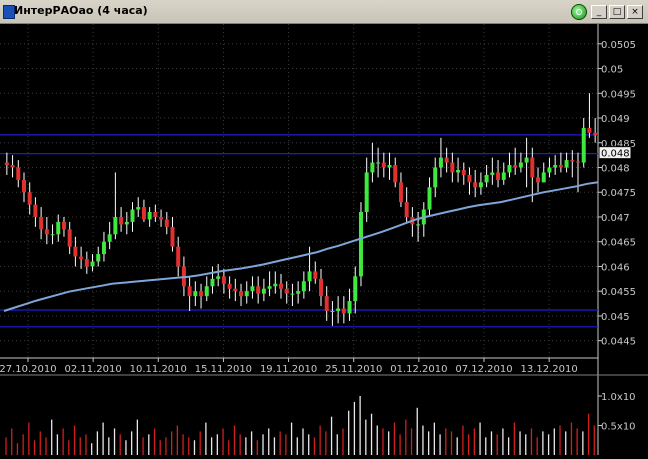  Describe the element at coordinates (618, 397) in the screenshot. I see `volume-tick-label: 1.0x10` at that location.